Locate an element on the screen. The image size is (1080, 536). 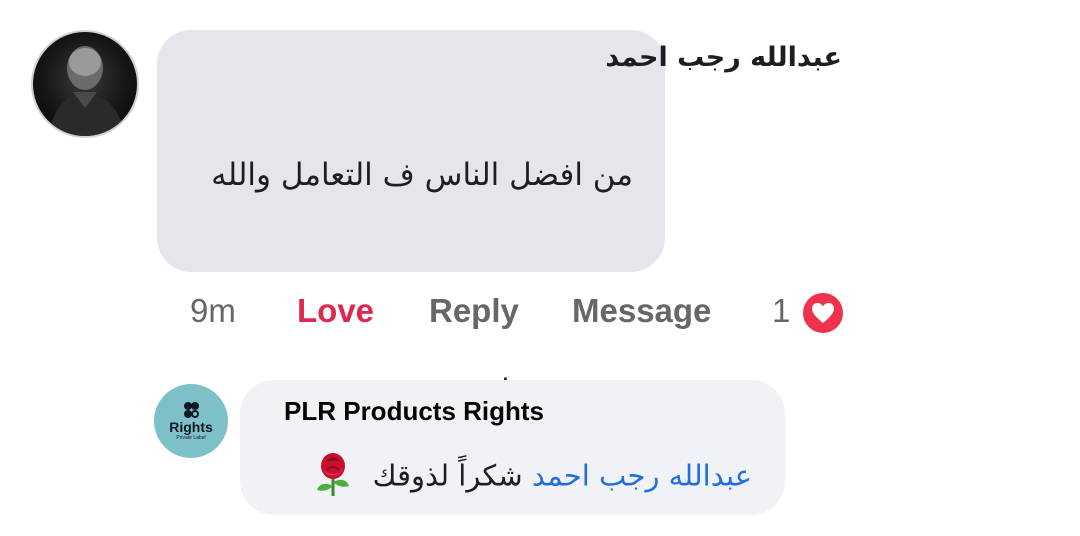
commenter-avatar is located at coordinates (85, 84).